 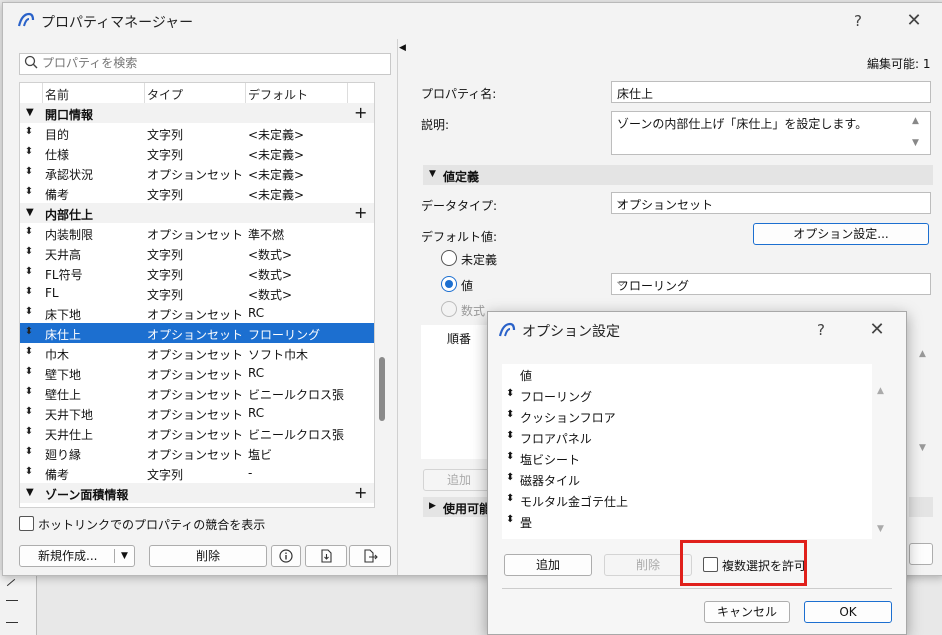 What do you see at coordinates (848, 612) in the screenshot?
I see `ok-button: OK` at bounding box center [848, 612].